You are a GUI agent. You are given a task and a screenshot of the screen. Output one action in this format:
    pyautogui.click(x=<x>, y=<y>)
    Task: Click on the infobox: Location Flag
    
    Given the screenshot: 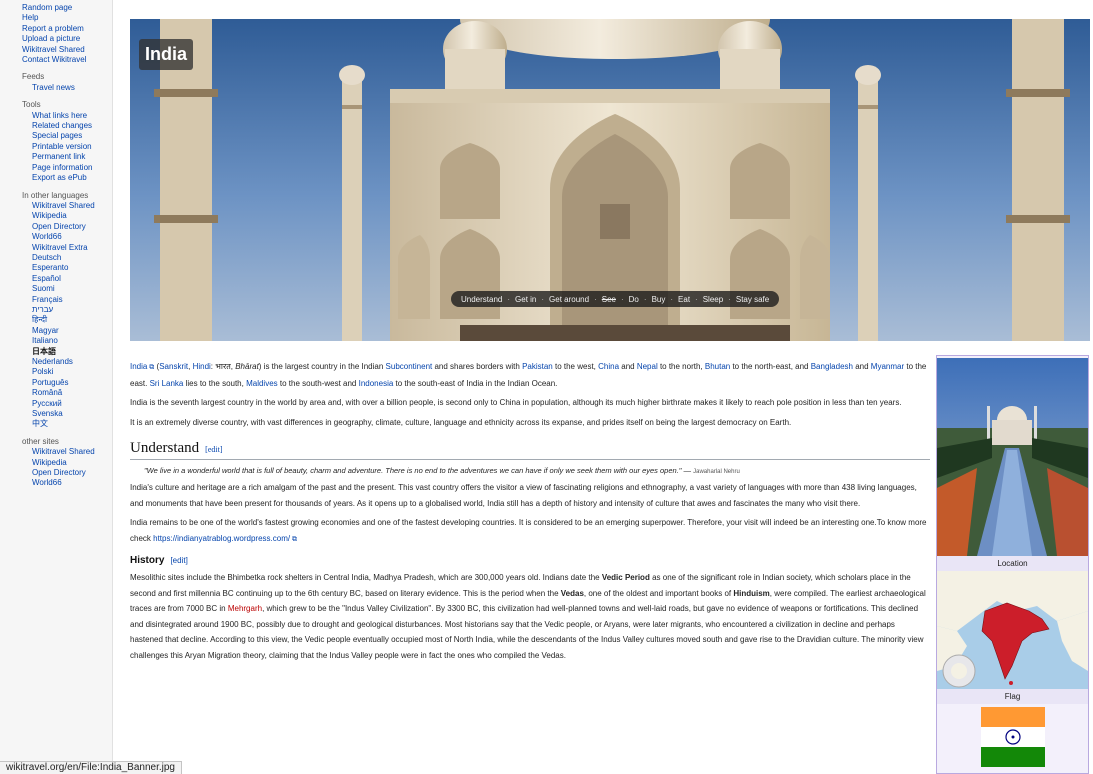 What is the action you would take?
    pyautogui.click(x=1012, y=564)
    